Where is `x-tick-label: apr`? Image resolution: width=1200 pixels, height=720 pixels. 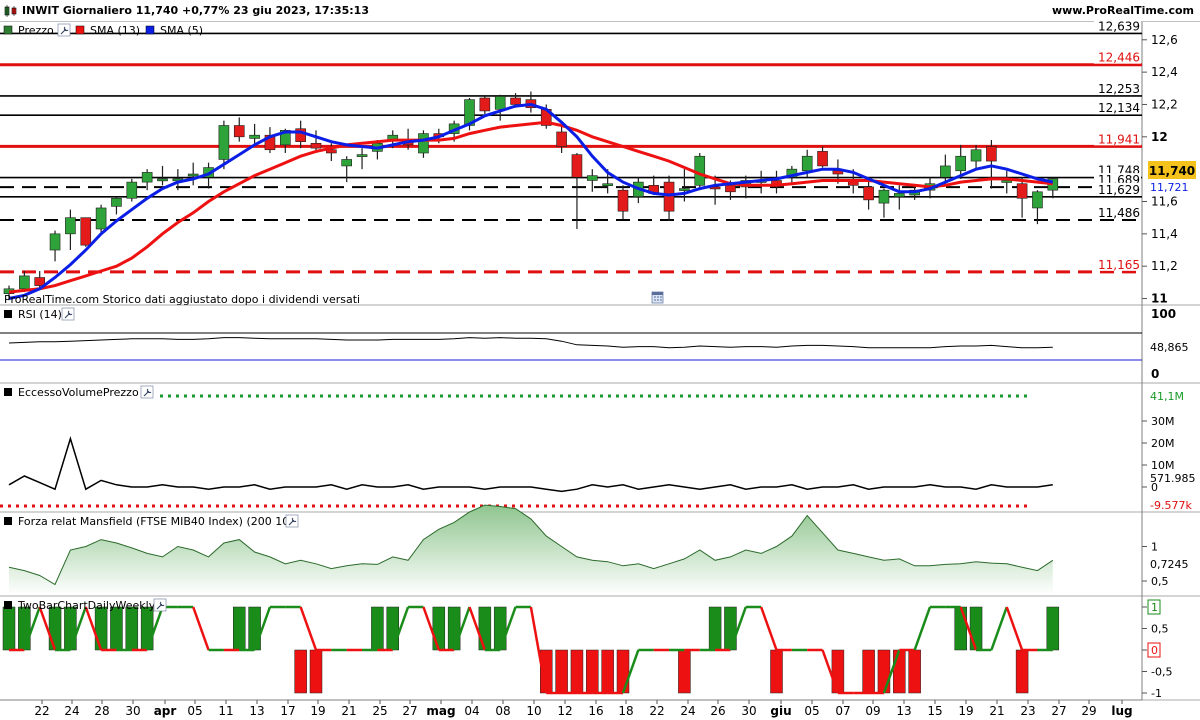 x-tick-label: apr is located at coordinates (165, 711).